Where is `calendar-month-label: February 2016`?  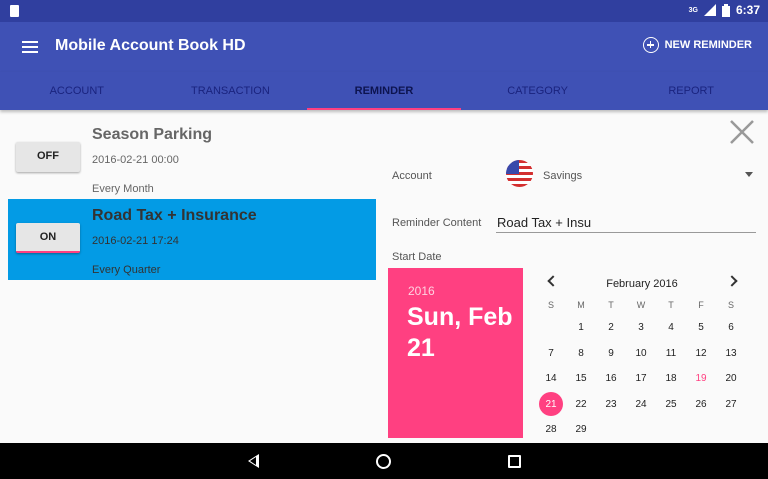
calendar-month-label: February 2016 is located at coordinates (642, 284).